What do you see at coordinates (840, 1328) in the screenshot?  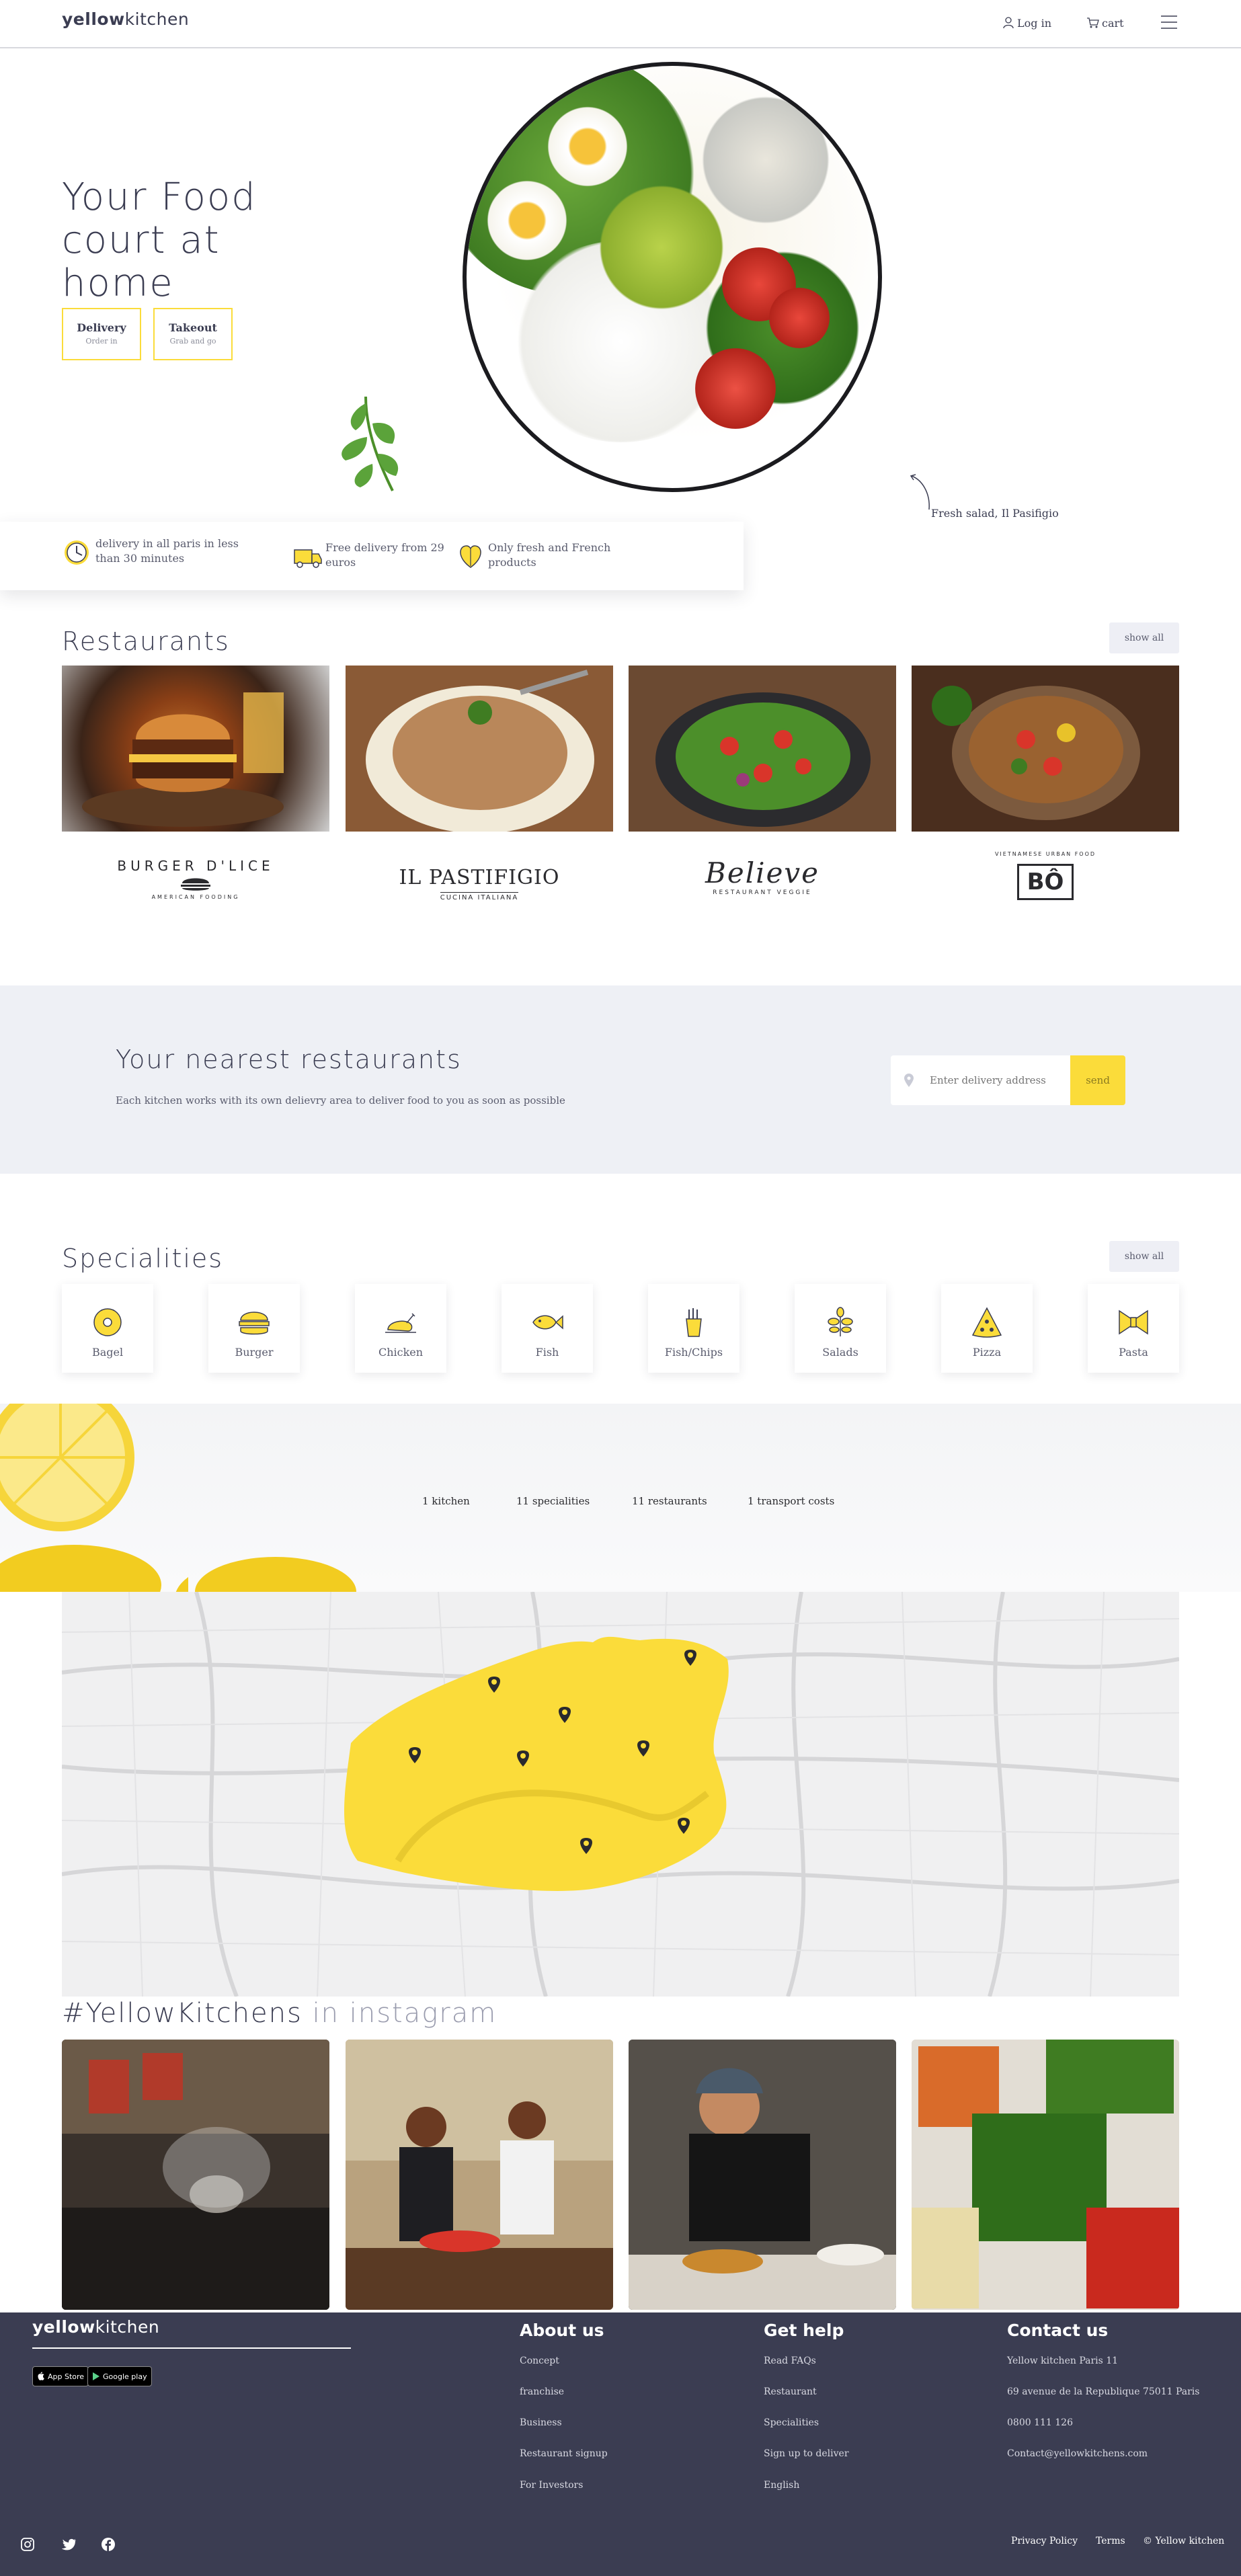 I see `speciality-salads: Salads` at bounding box center [840, 1328].